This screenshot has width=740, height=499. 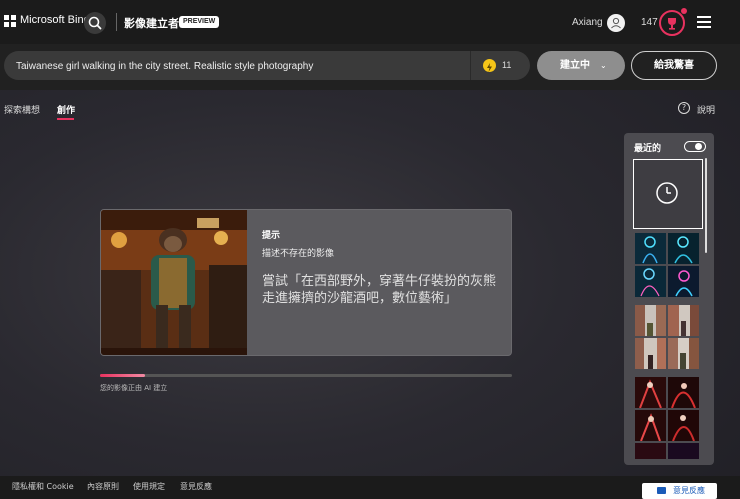 What do you see at coordinates (66, 109) in the screenshot?
I see `tab-creations: 創作` at bounding box center [66, 109].